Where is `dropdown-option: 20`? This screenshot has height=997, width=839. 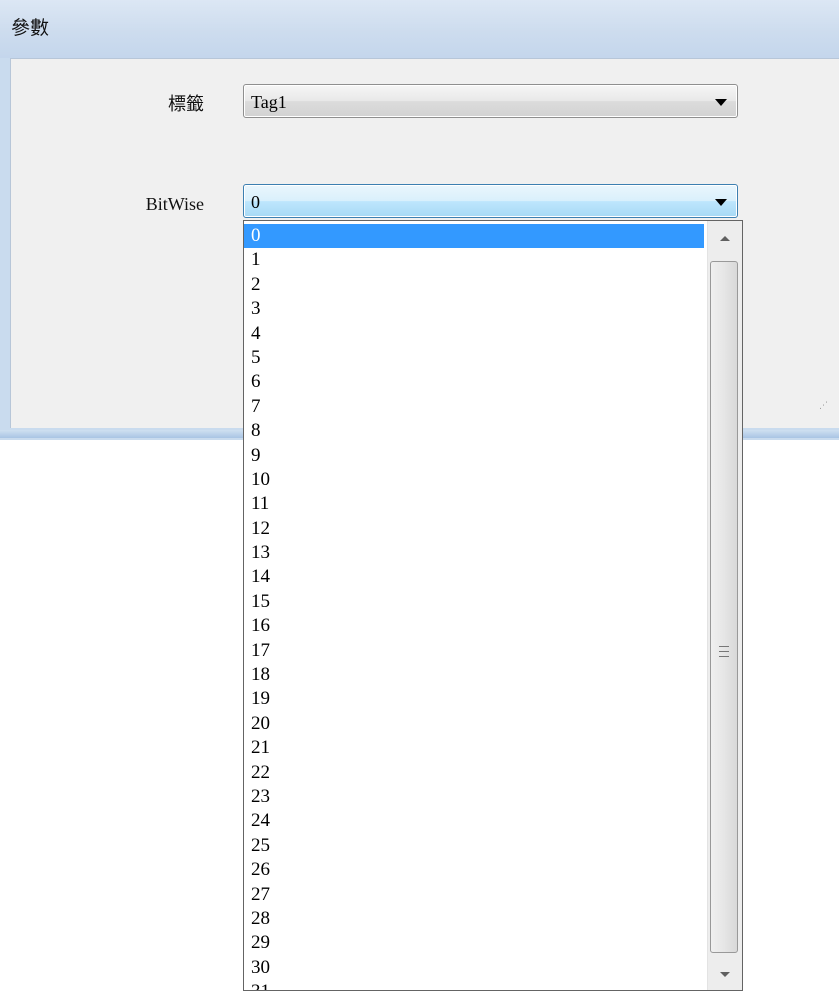
dropdown-option: 20 is located at coordinates (474, 724).